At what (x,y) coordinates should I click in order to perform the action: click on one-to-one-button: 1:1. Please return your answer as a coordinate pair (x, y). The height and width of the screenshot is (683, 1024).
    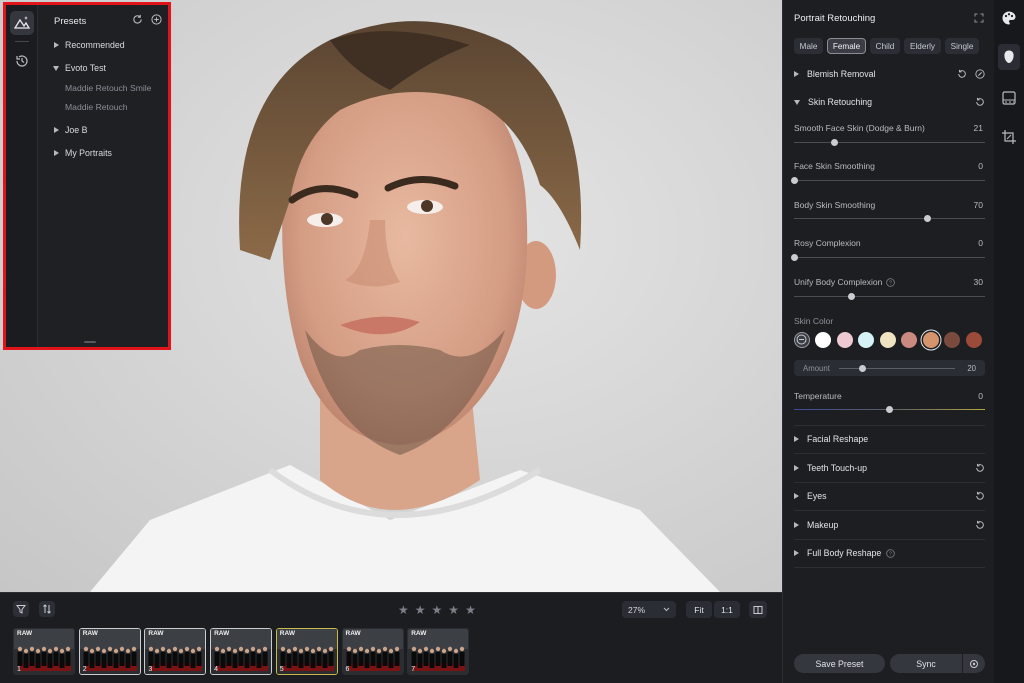
    Looking at the image, I should click on (727, 609).